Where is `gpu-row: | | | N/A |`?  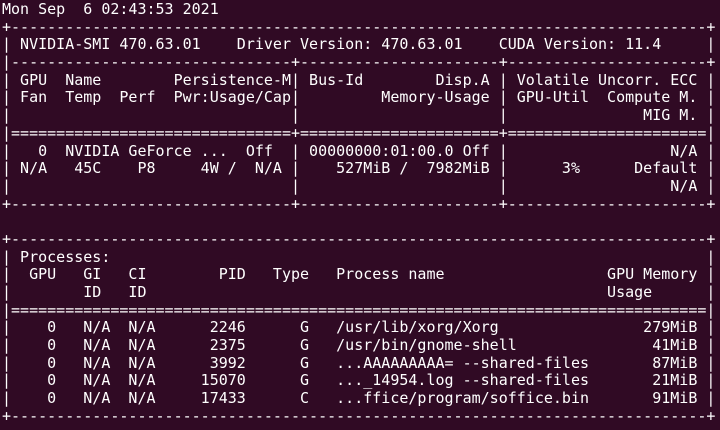 gpu-row: | | | N/A | is located at coordinates (359, 185).